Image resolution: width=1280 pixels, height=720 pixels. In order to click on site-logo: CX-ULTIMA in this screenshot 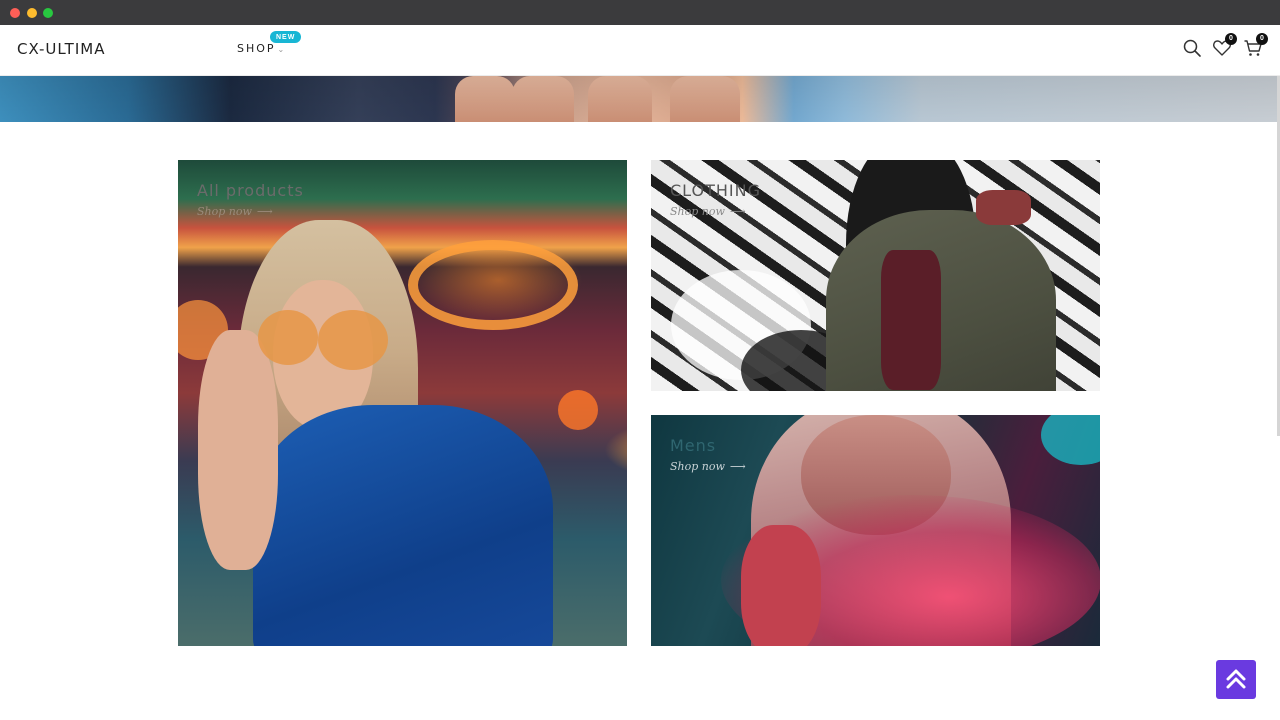, I will do `click(61, 49)`.